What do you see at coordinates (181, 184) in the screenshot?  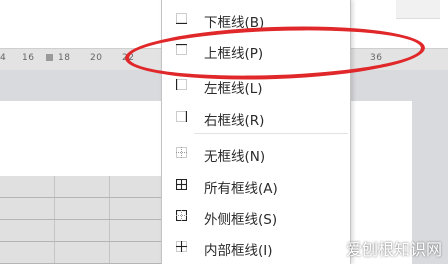 I see `all-borders-icon` at bounding box center [181, 184].